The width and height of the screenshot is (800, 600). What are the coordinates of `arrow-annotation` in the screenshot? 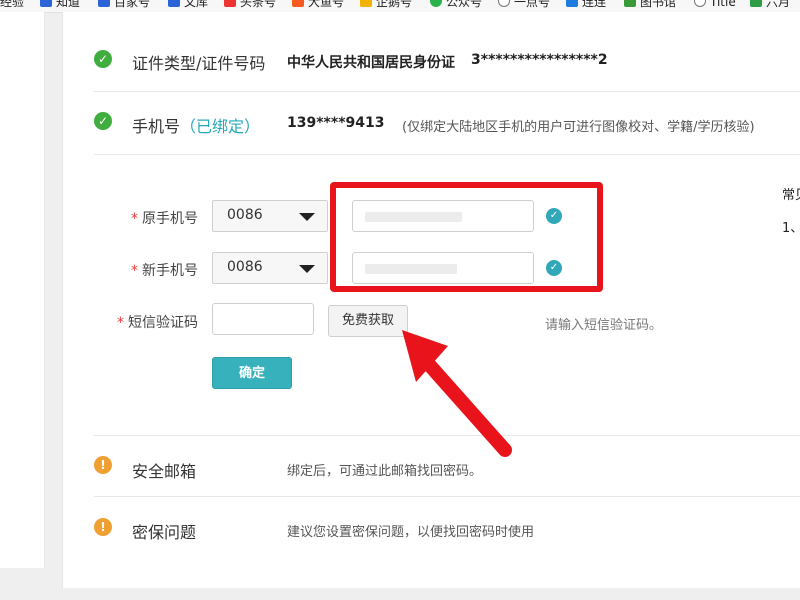 It's located at (457, 393).